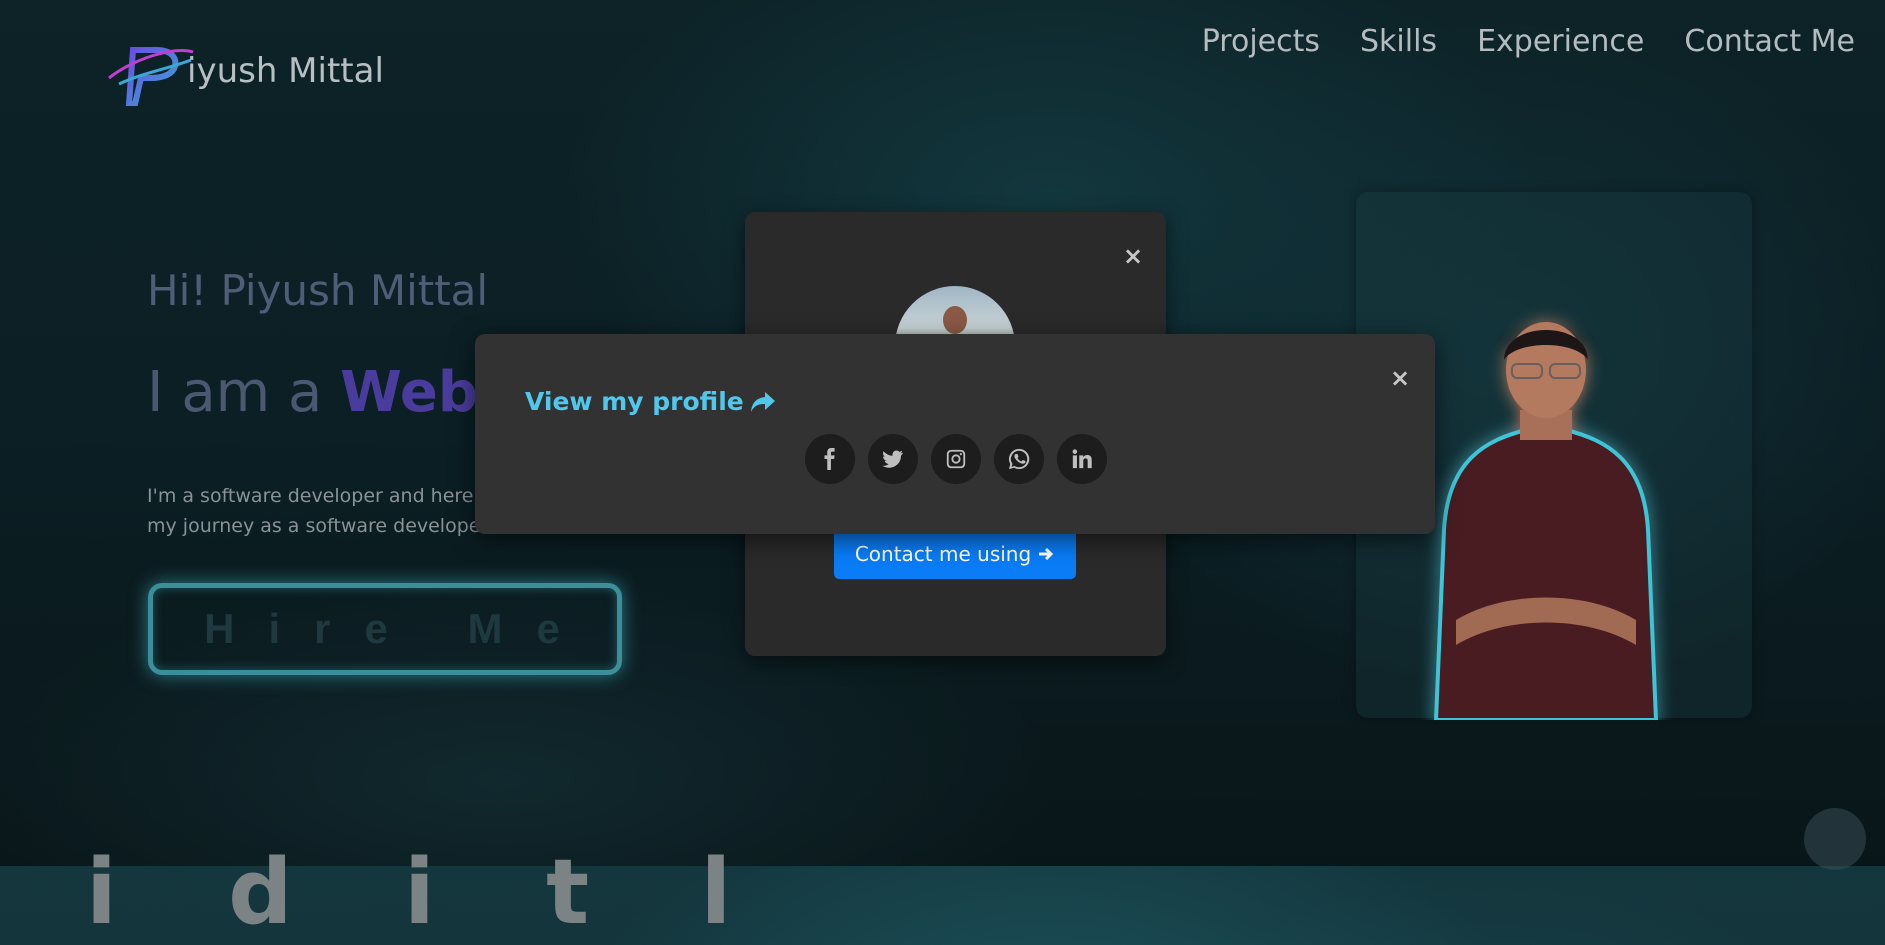  Describe the element at coordinates (830, 459) in the screenshot. I see `facebook-icon` at that location.